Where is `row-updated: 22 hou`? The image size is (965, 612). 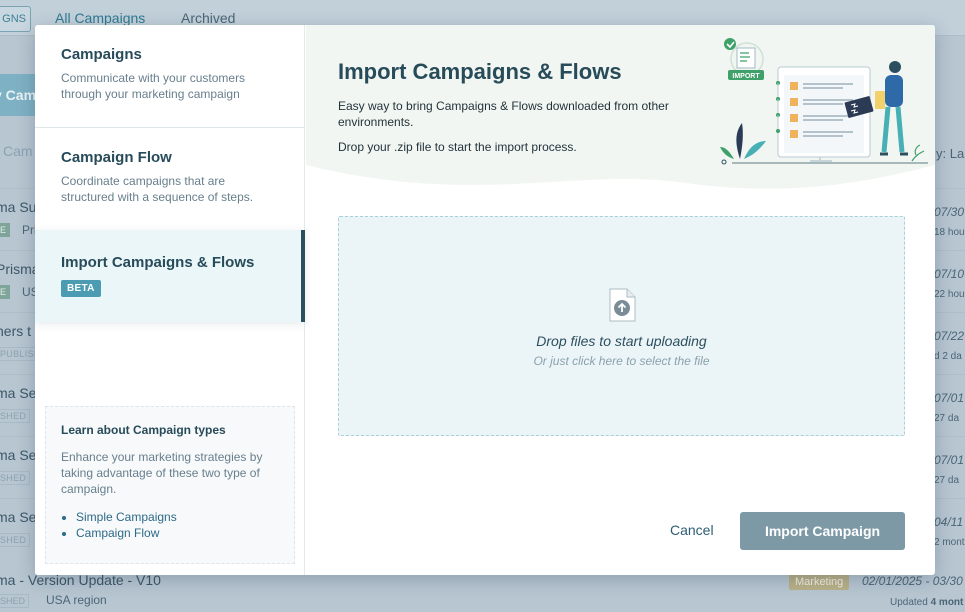 row-updated: 22 hou is located at coordinates (949, 294).